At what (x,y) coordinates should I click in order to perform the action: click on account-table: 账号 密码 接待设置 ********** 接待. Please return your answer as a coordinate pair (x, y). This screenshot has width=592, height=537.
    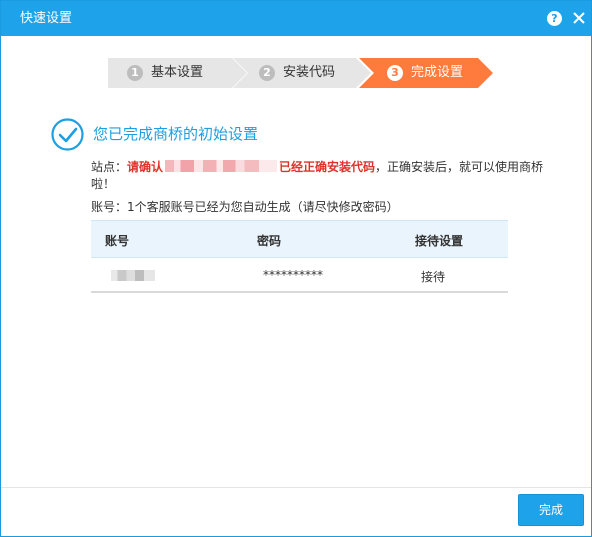
    Looking at the image, I should click on (299, 256).